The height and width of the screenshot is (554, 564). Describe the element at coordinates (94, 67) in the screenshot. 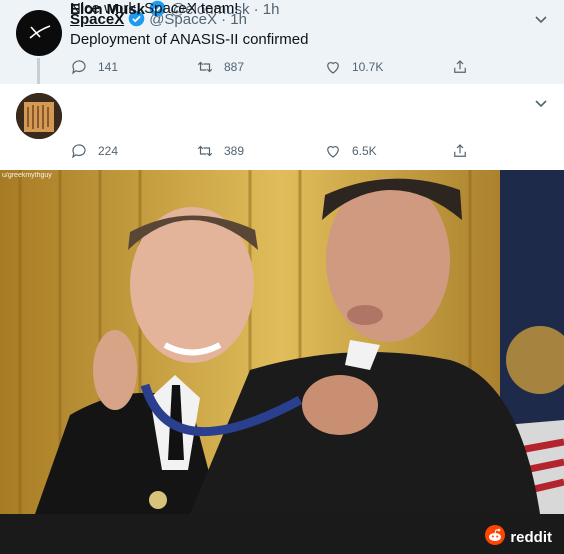

I see `reply-button: 141` at that location.